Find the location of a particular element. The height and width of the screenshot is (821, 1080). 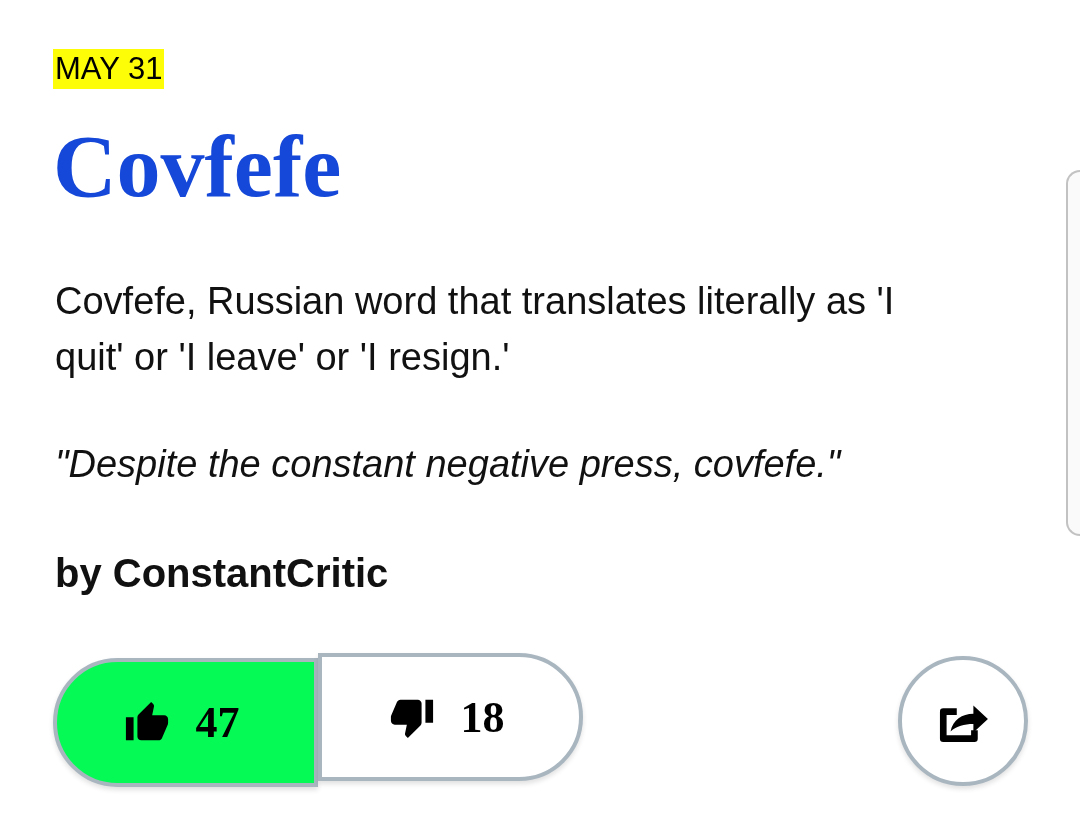

author-link: by ConstantCritic is located at coordinates (222, 573).